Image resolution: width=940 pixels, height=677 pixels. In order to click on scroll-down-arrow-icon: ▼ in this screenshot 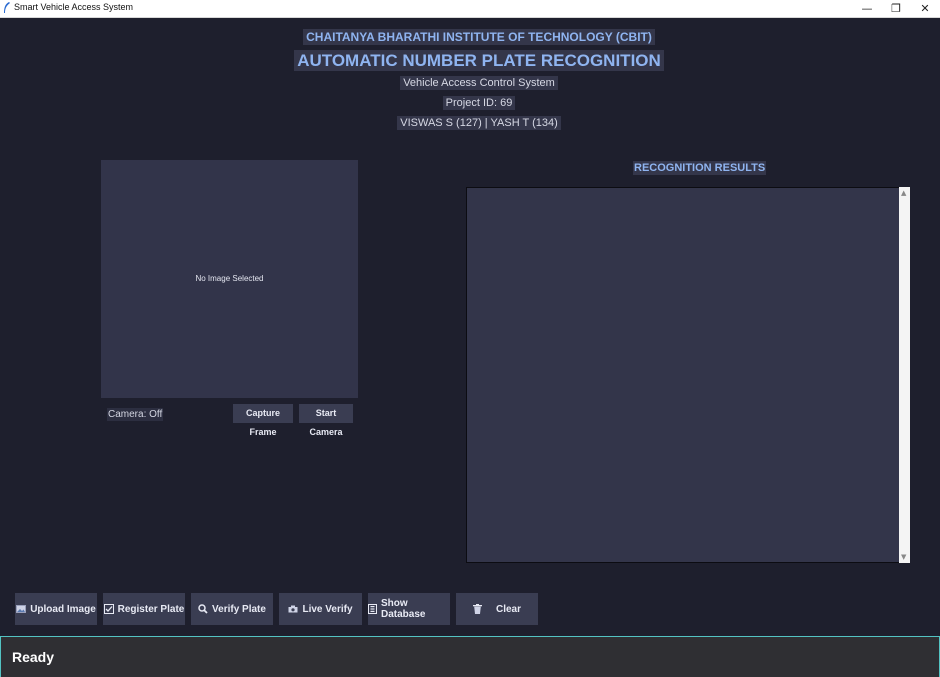, I will do `click(903, 557)`.